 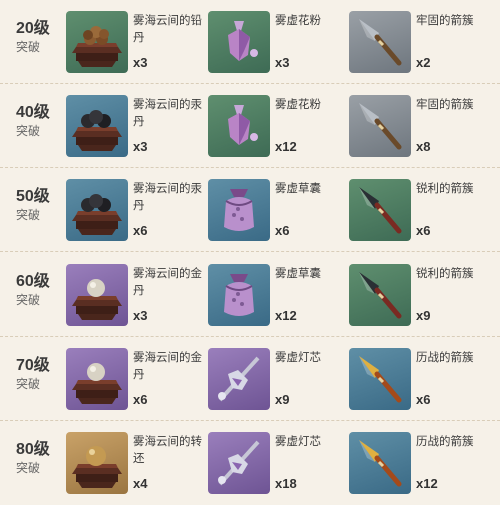 I want to click on ascension-level: 40级突破, so click(x=41, y=121).